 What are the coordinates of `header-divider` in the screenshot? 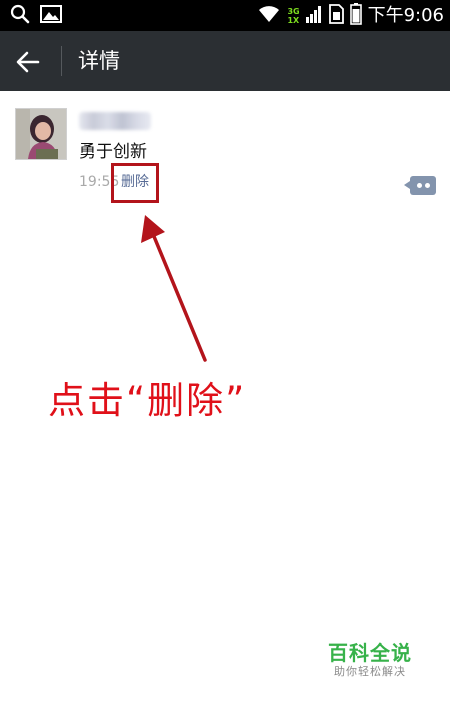 It's located at (61, 61).